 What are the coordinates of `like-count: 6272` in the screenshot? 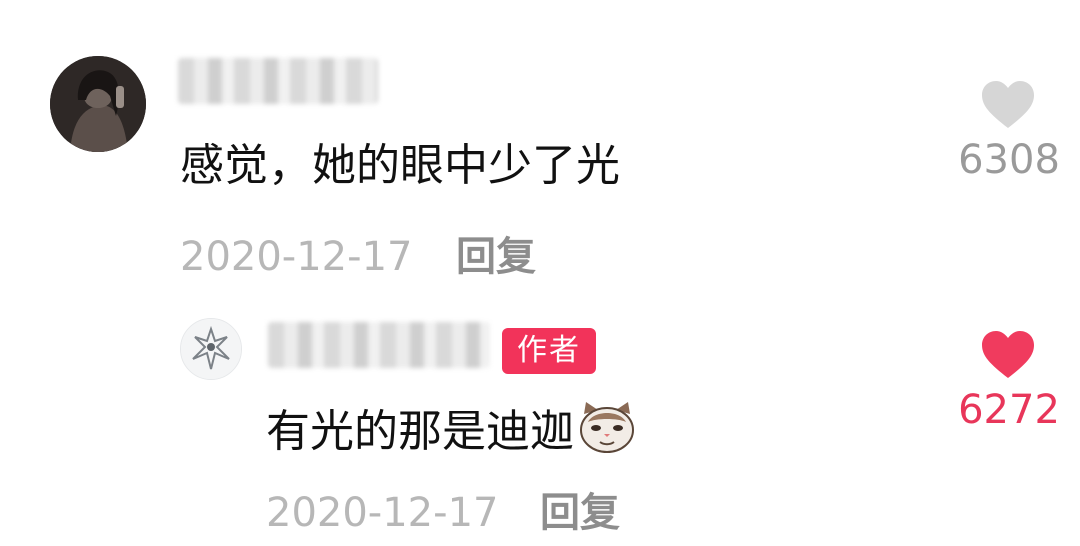 It's located at (1009, 410).